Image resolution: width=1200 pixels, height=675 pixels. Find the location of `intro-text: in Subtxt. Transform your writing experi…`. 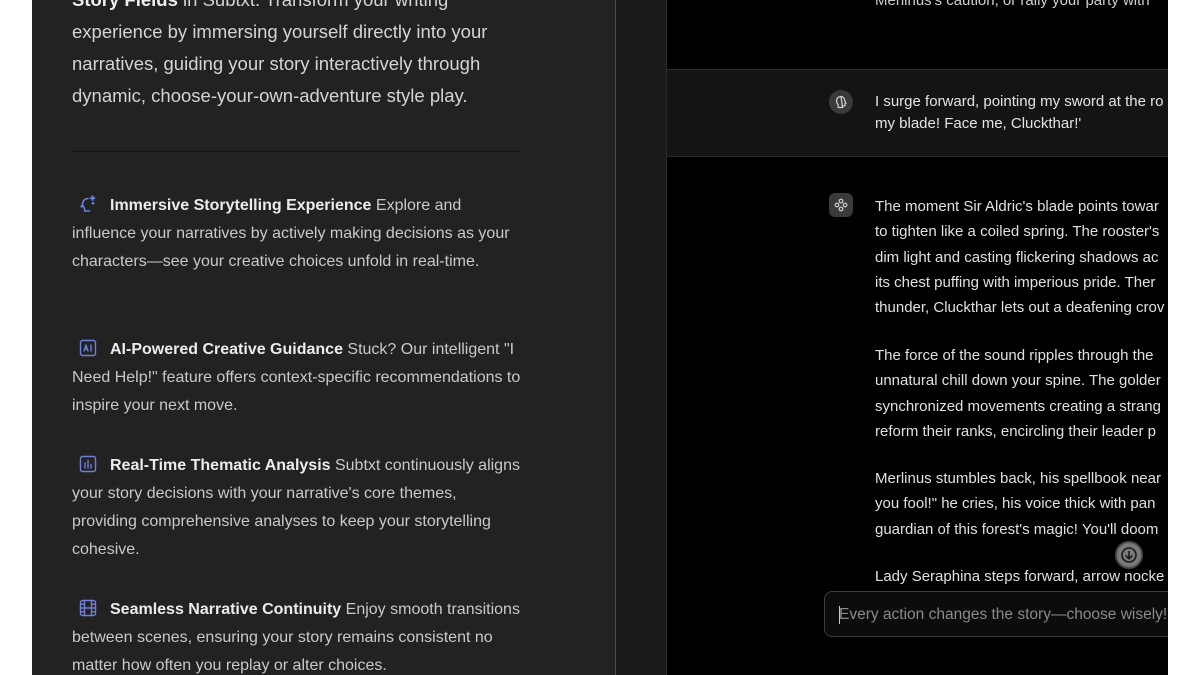

intro-text: in Subtxt. Transform your writing experi… is located at coordinates (280, 53).